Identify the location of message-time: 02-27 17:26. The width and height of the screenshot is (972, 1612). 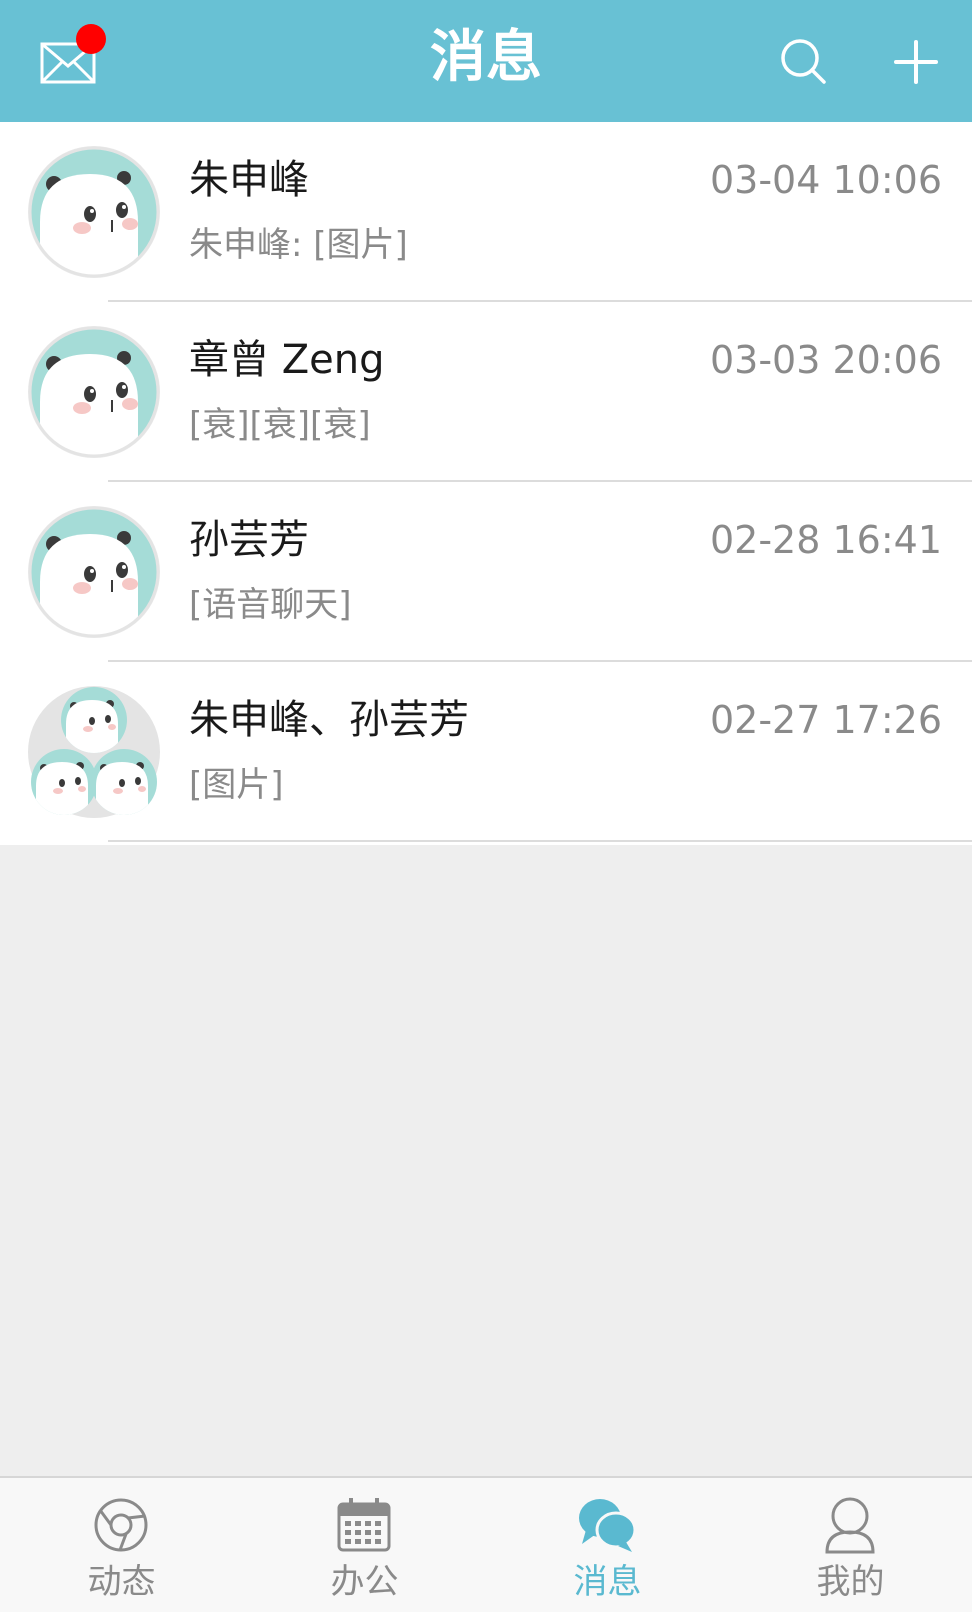
(825, 720).